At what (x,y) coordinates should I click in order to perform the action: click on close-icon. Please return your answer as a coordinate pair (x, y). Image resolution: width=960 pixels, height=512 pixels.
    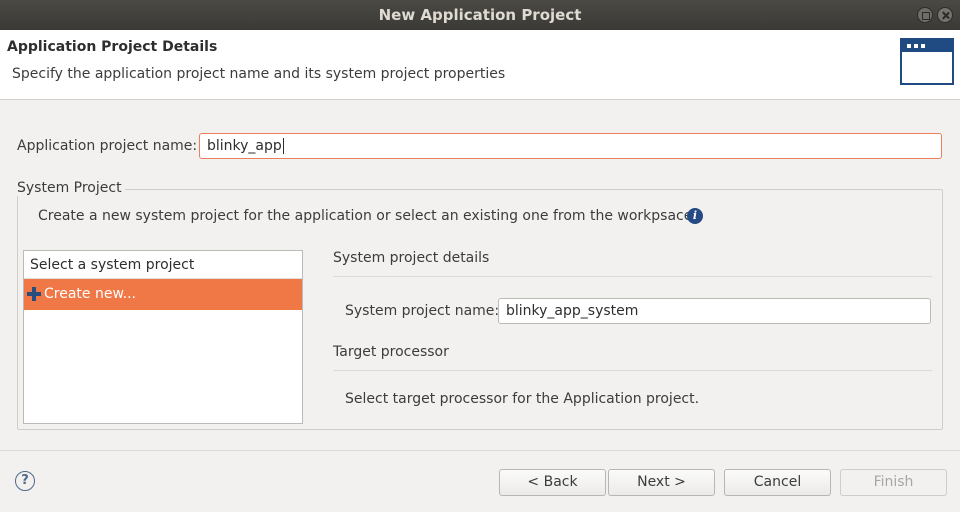
    Looking at the image, I should click on (945, 15).